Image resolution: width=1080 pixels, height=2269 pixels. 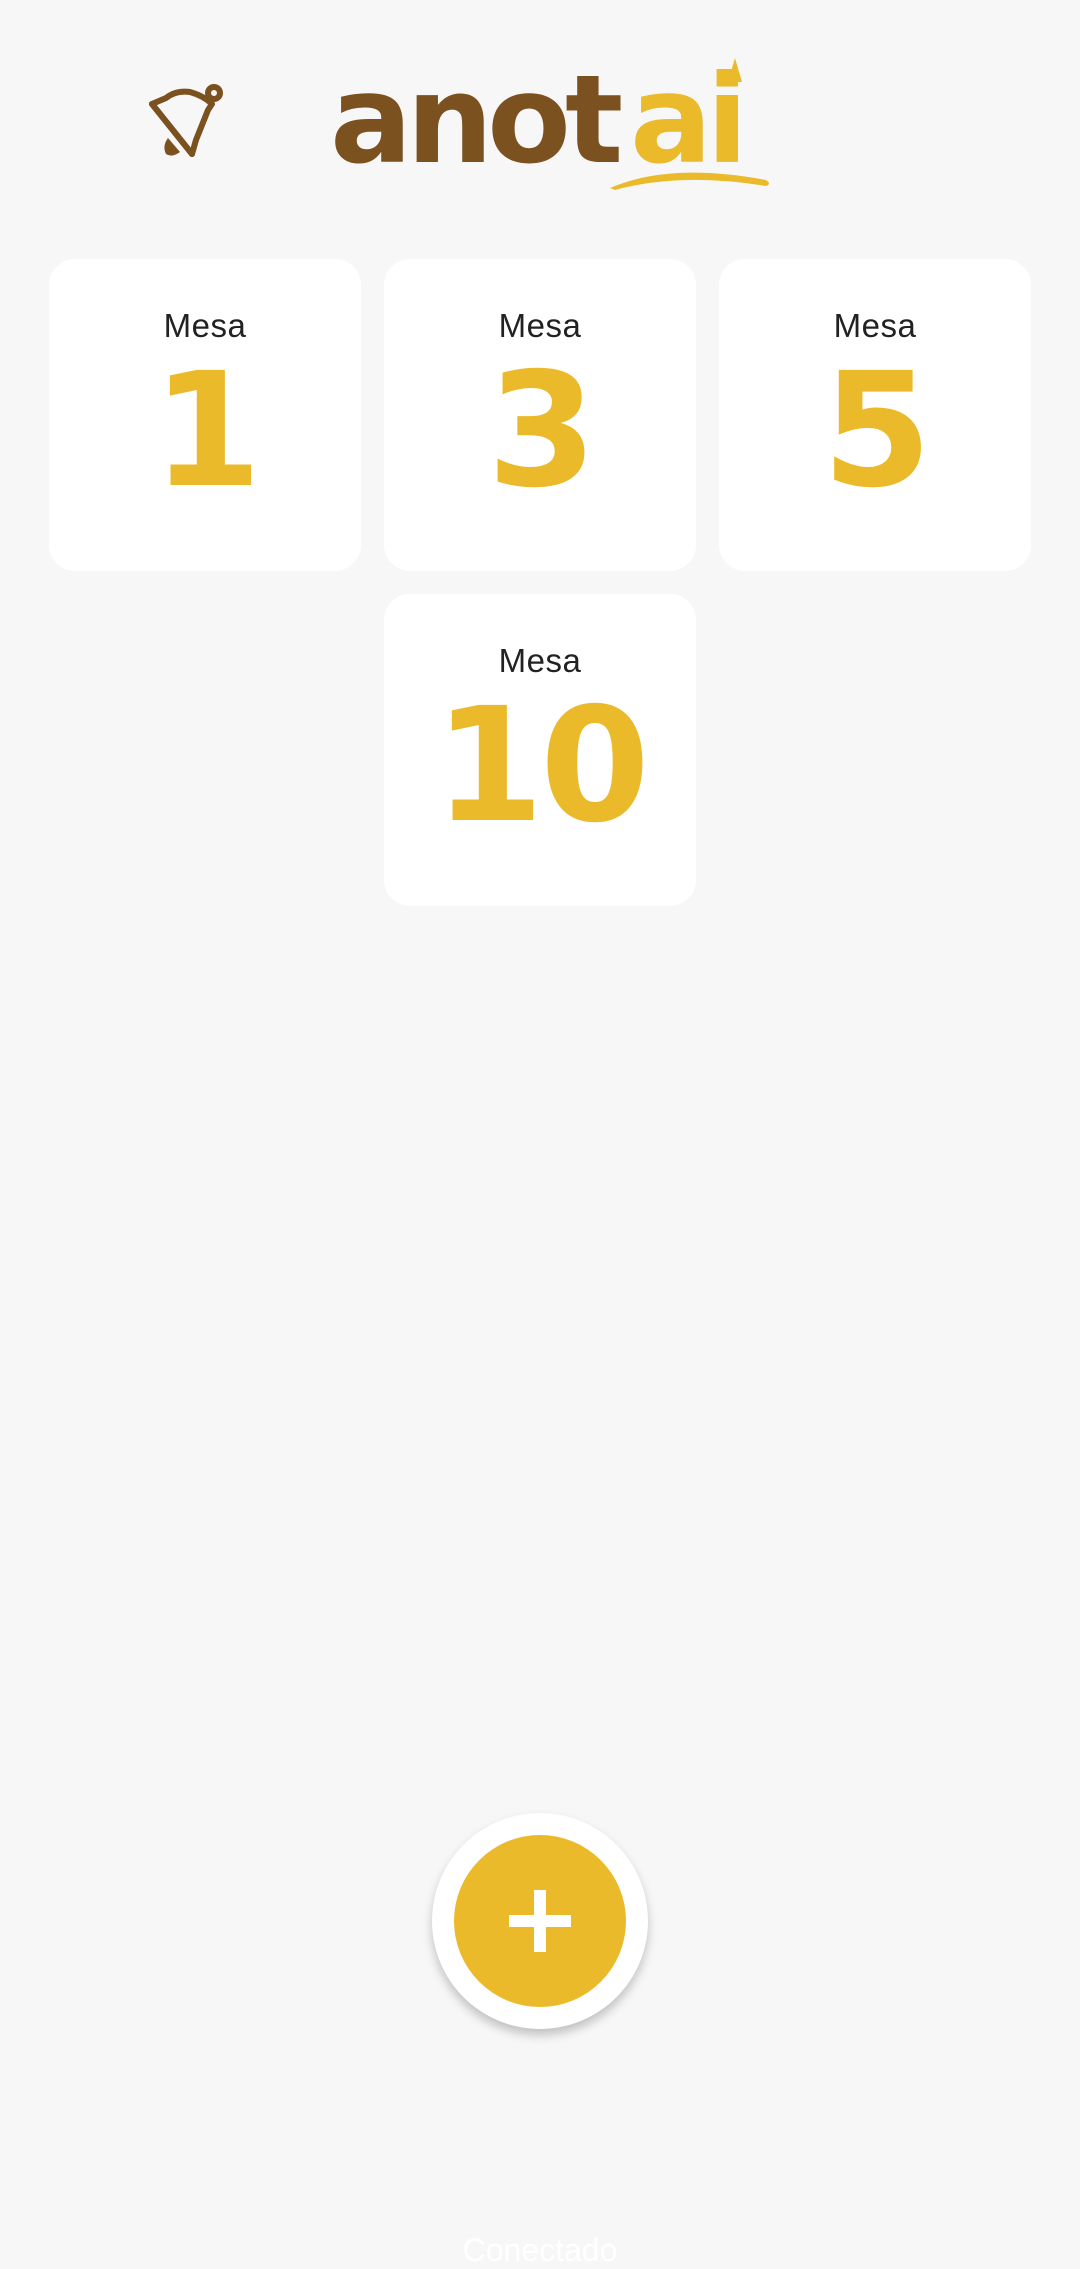 I want to click on table-card-5: Mesa 5, so click(x=875, y=415).